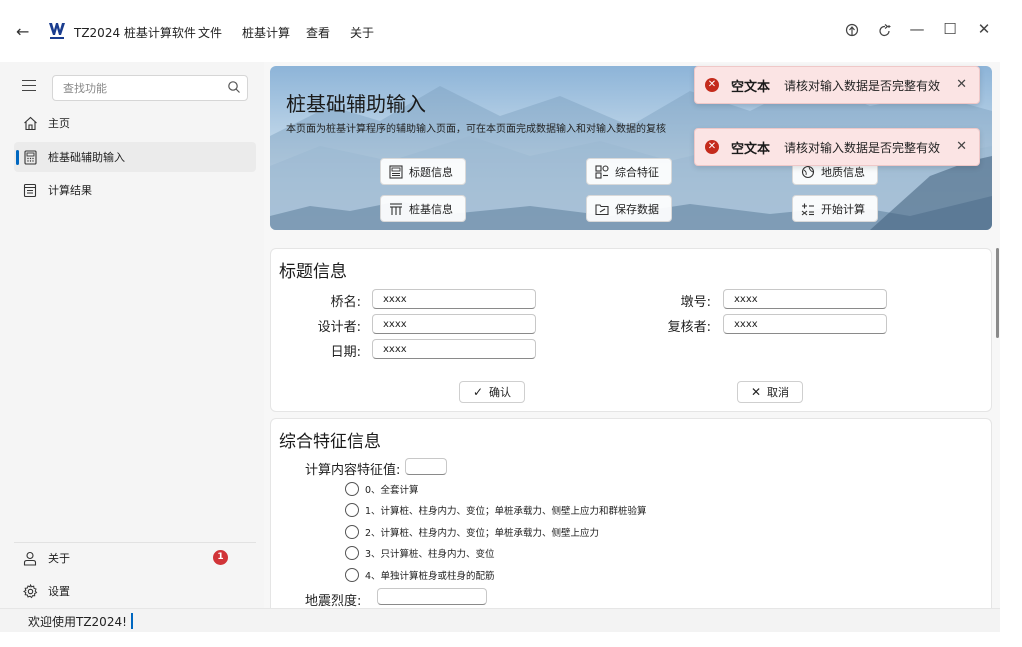 The image size is (1022, 647). I want to click on features-button: 综合特征, so click(629, 171).